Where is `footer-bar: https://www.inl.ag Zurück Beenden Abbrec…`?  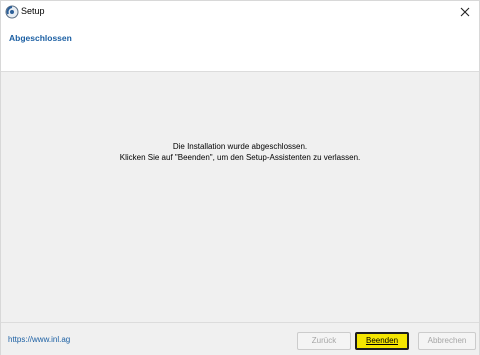 footer-bar: https://www.inl.ag Zurück Beenden Abbrec… is located at coordinates (240, 338).